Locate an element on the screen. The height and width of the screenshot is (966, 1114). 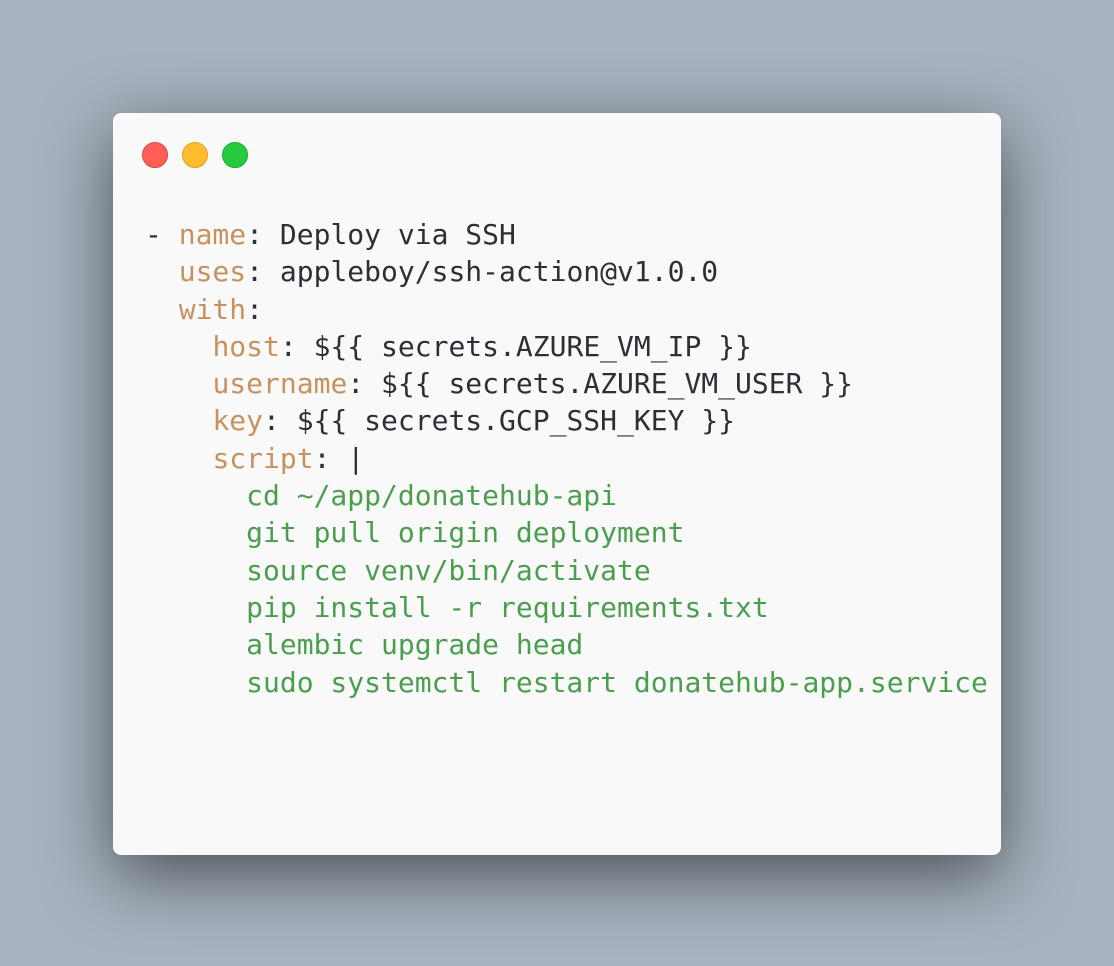
yaml-key: host is located at coordinates (246, 346).